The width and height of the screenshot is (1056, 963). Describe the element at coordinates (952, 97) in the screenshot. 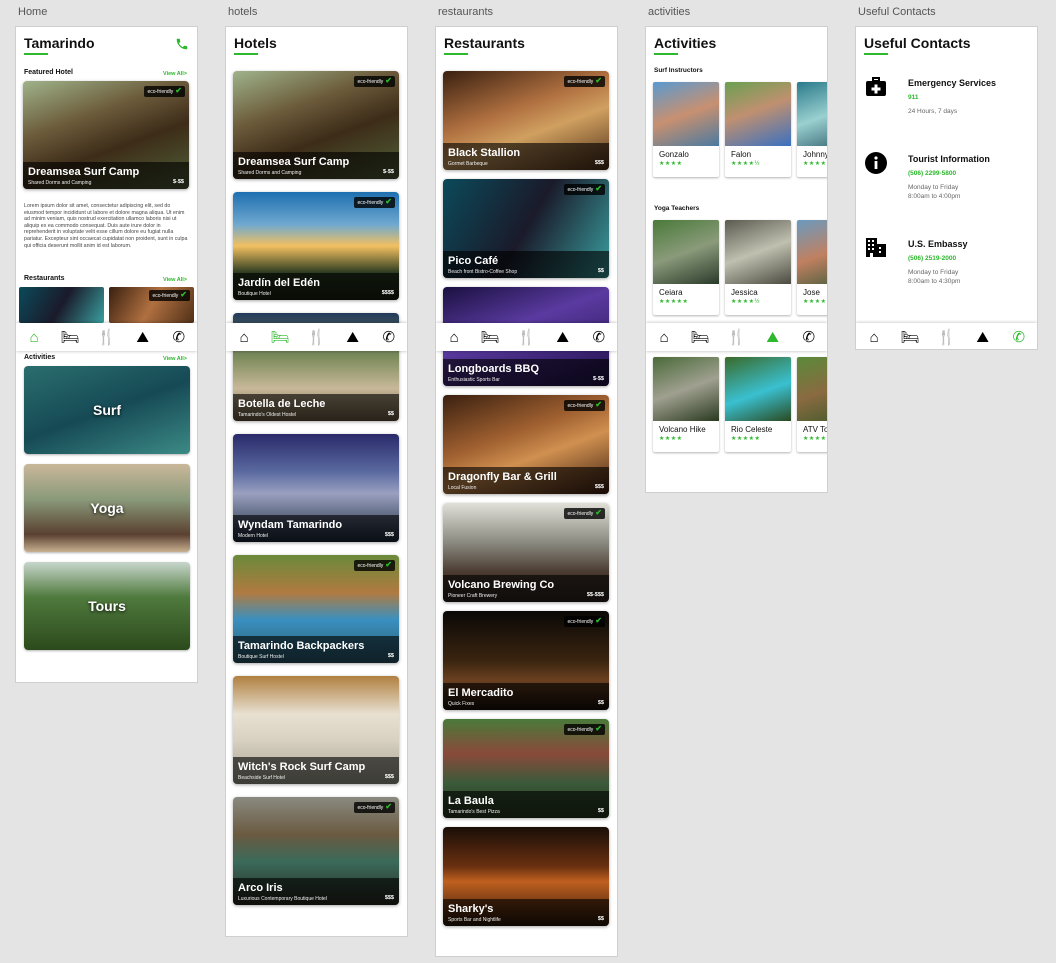

I see `contact-number: 911` at that location.